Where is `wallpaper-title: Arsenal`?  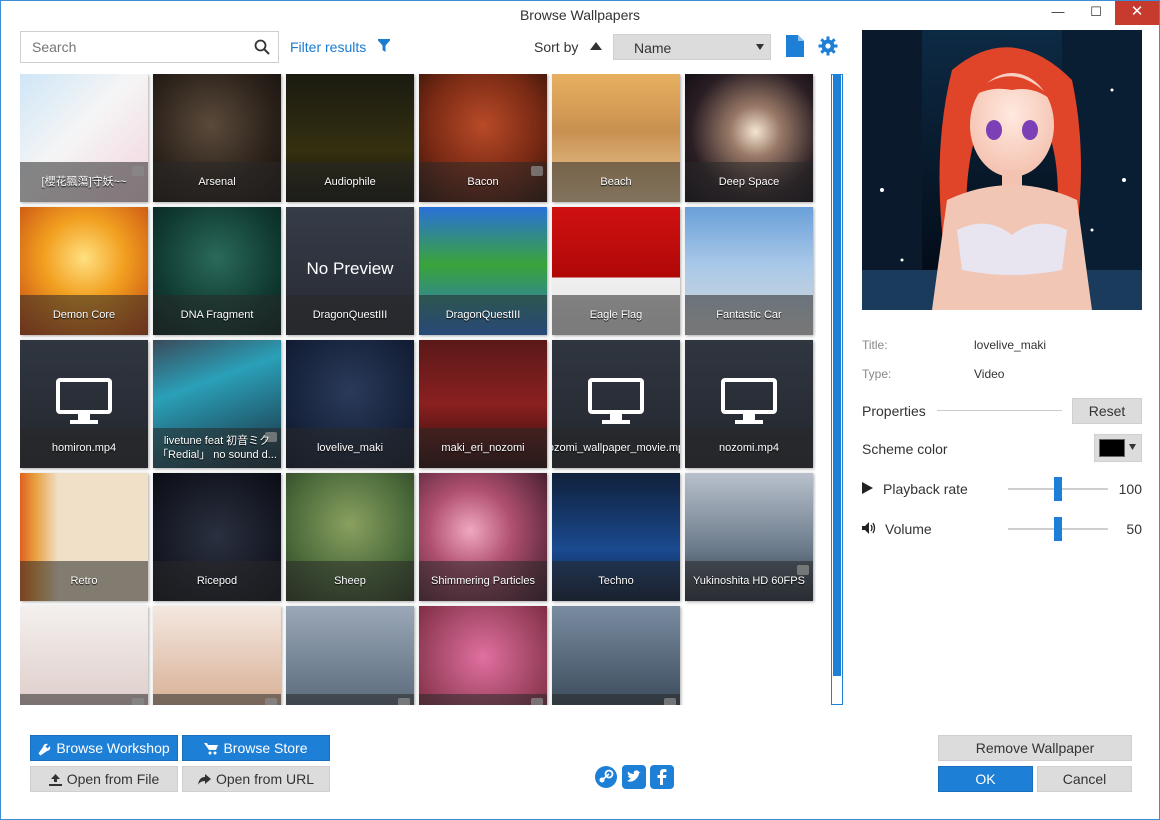
wallpaper-title: Arsenal is located at coordinates (217, 182).